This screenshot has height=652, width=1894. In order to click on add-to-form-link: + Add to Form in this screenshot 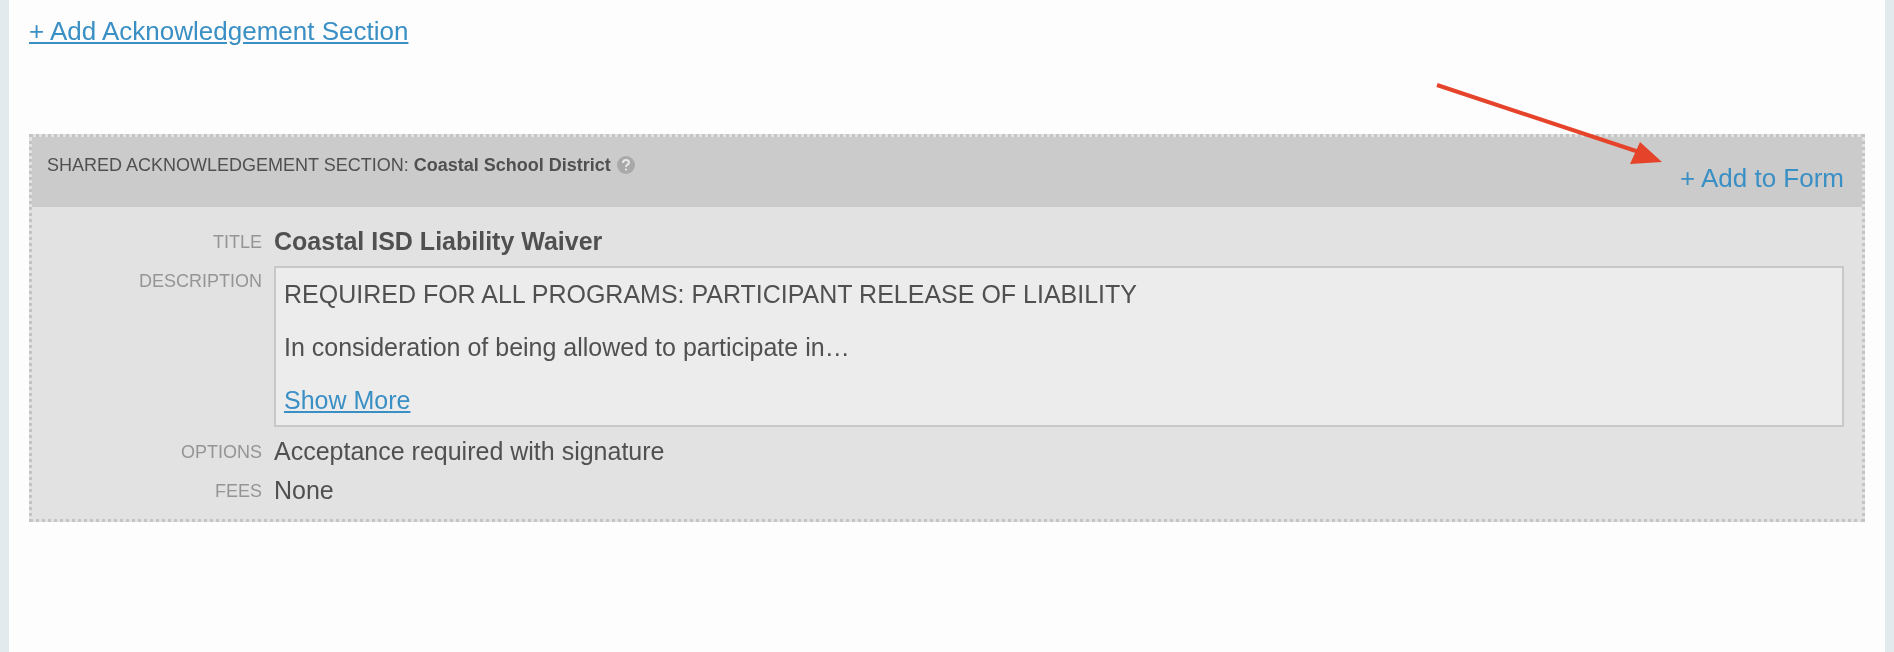, I will do `click(1761, 178)`.